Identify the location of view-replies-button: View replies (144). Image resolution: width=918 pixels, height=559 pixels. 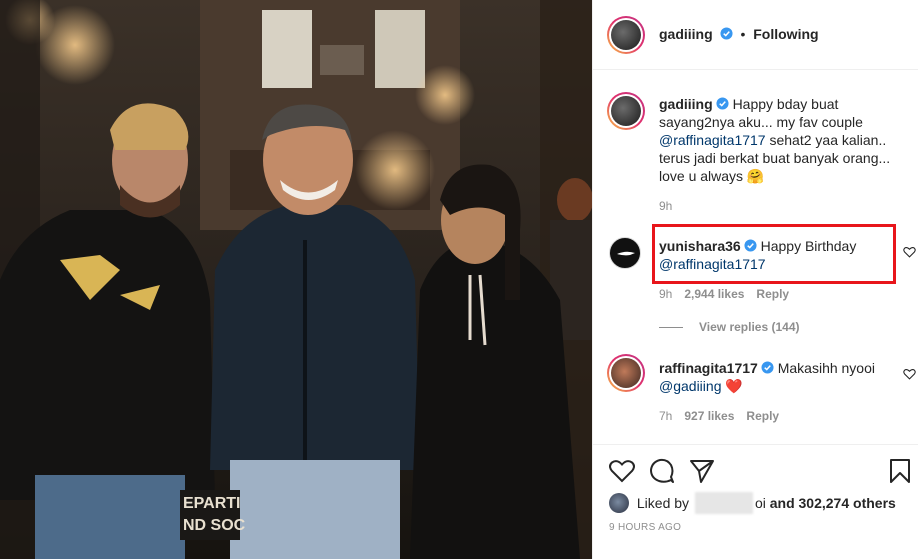
(729, 327).